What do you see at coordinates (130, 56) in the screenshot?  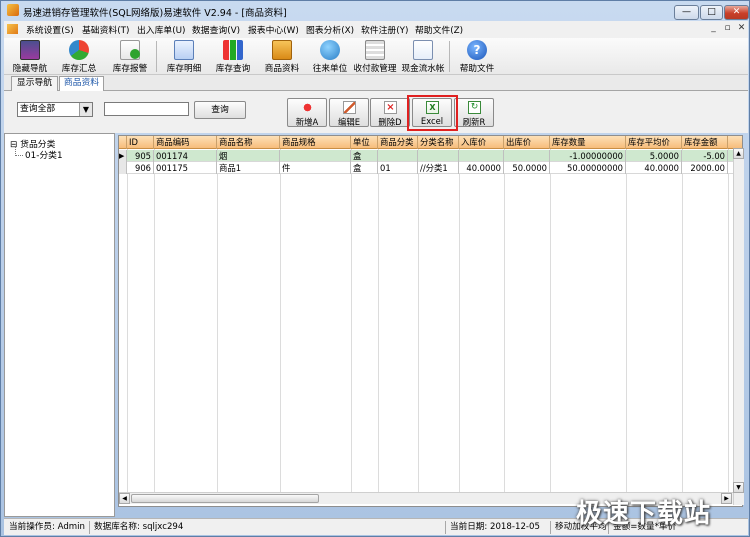 I see `stock-alert-button: 库存报警` at bounding box center [130, 56].